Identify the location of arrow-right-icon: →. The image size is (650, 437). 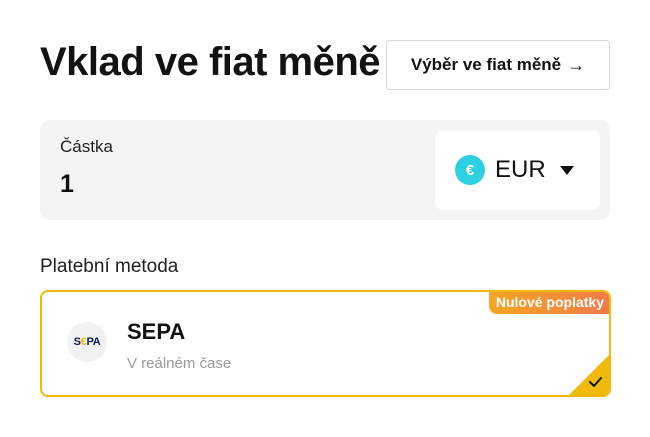
(576, 64).